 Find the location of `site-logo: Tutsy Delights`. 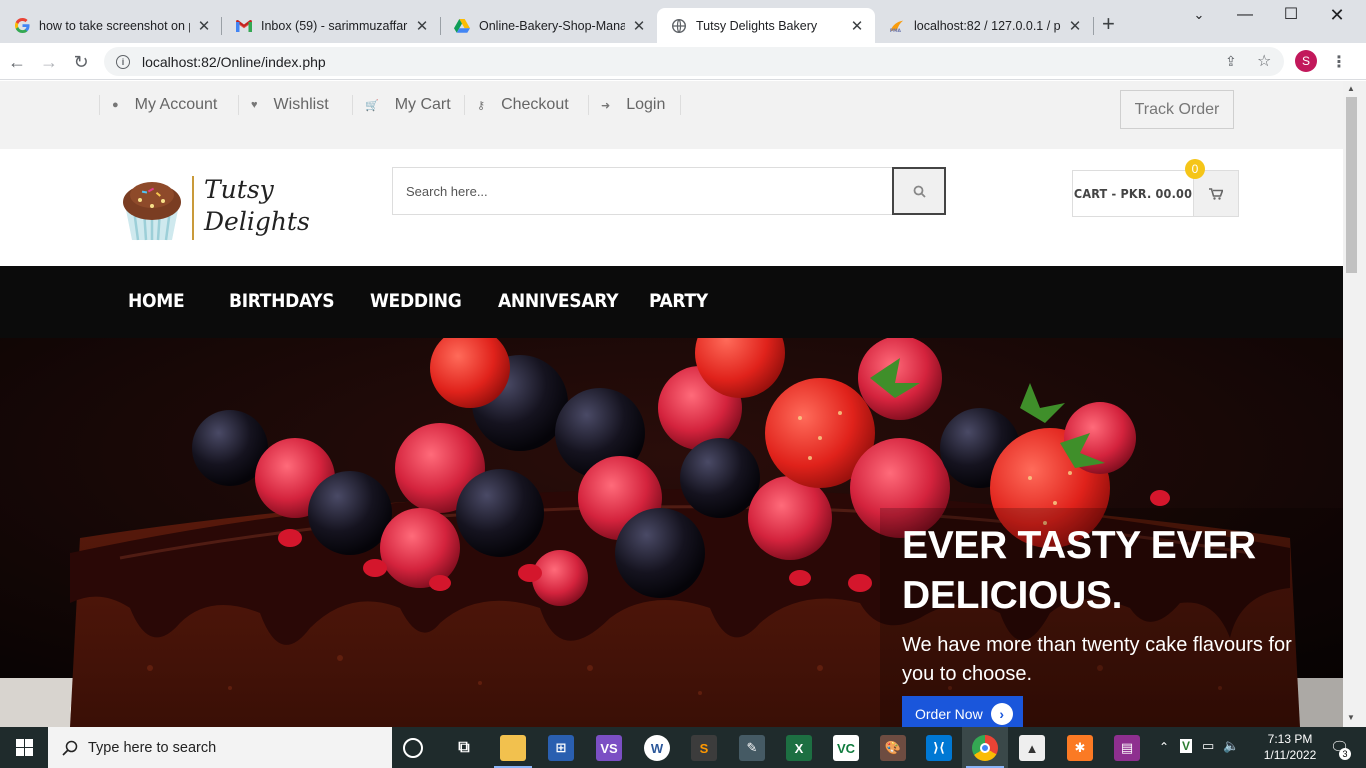

site-logo: Tutsy Delights is located at coordinates (215, 209).